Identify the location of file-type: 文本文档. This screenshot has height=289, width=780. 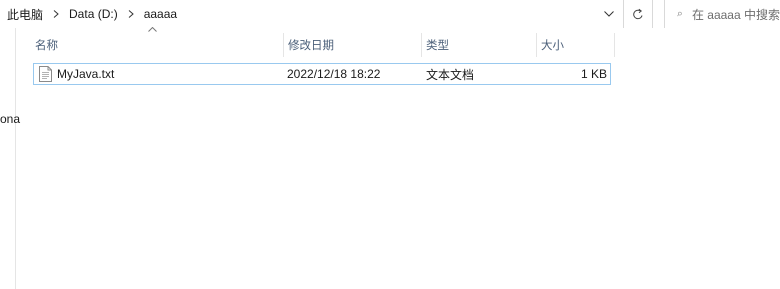
(450, 74).